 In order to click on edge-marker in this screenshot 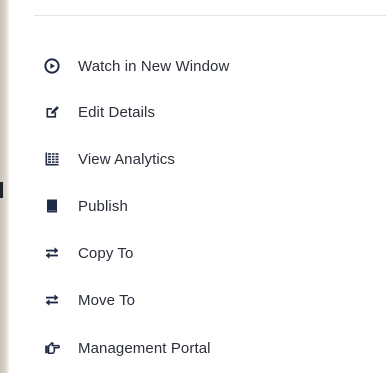, I will do `click(1, 190)`.